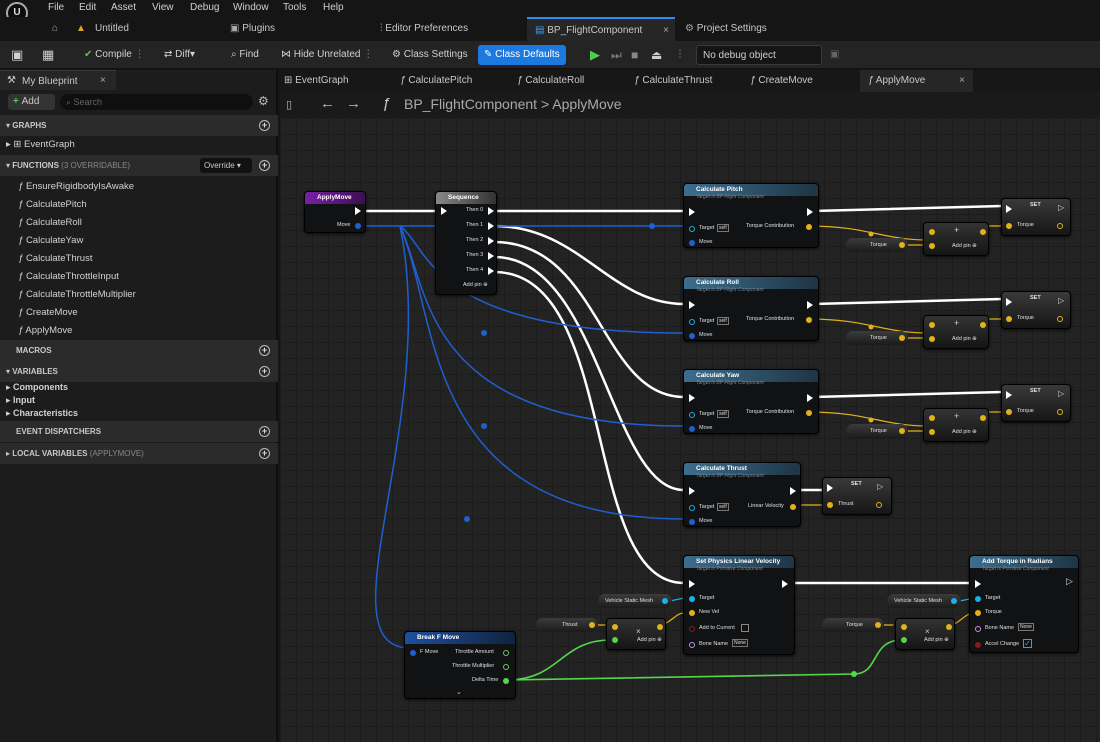 The height and width of the screenshot is (742, 1100). Describe the element at coordinates (358, 226) in the screenshot. I see `struct-out-pin` at that location.